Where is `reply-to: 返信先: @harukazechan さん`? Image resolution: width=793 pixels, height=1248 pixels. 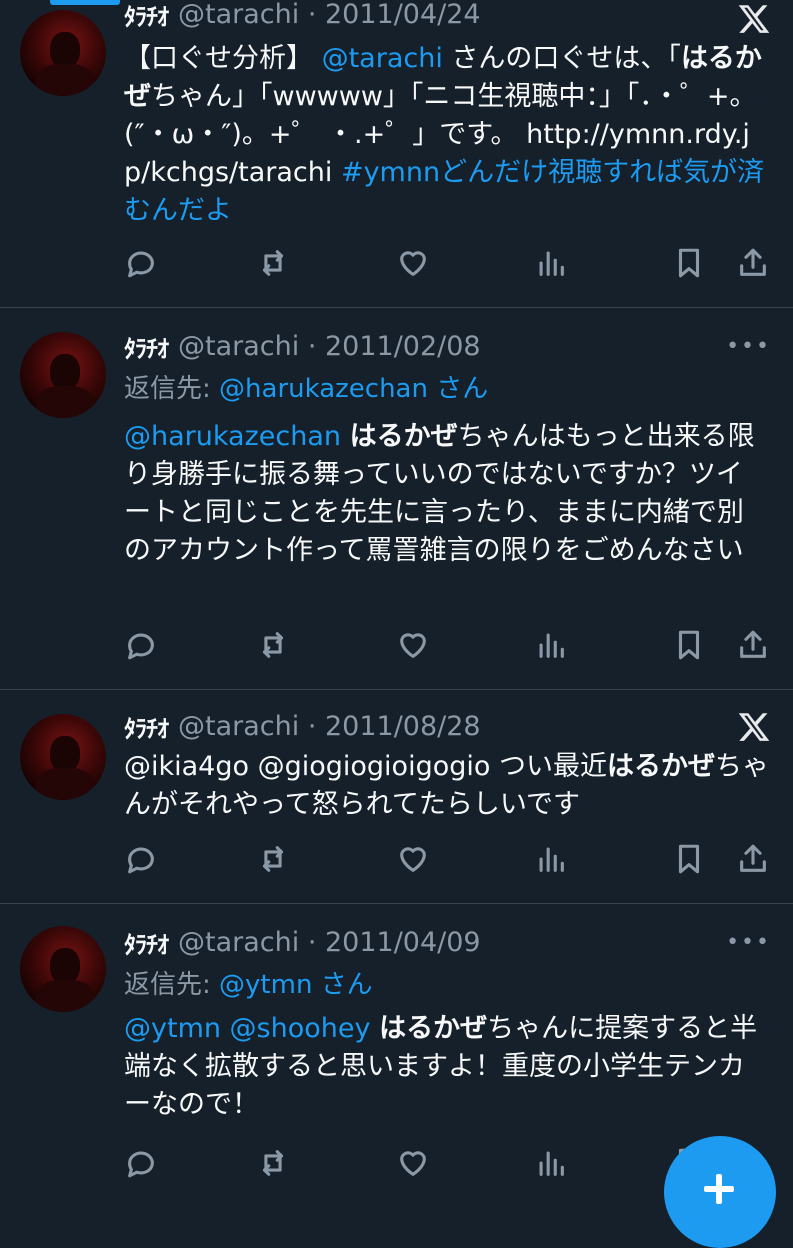 reply-to: 返信先: @harukazechan さん is located at coordinates (306, 386).